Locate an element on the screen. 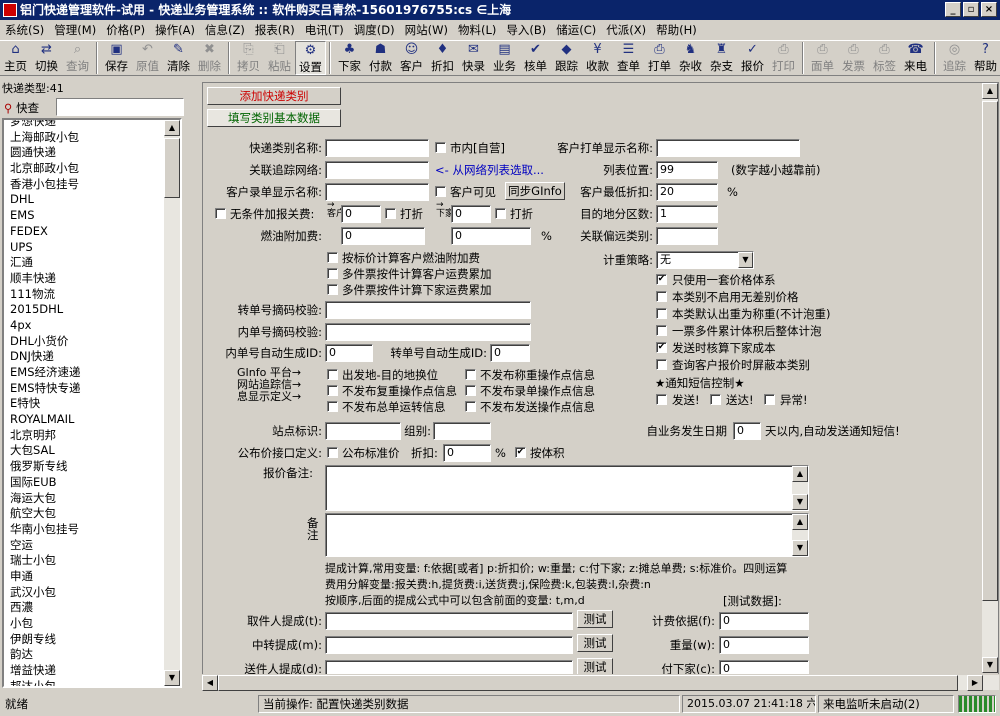  category-list-item: 西濃 is located at coordinates (90, 608).